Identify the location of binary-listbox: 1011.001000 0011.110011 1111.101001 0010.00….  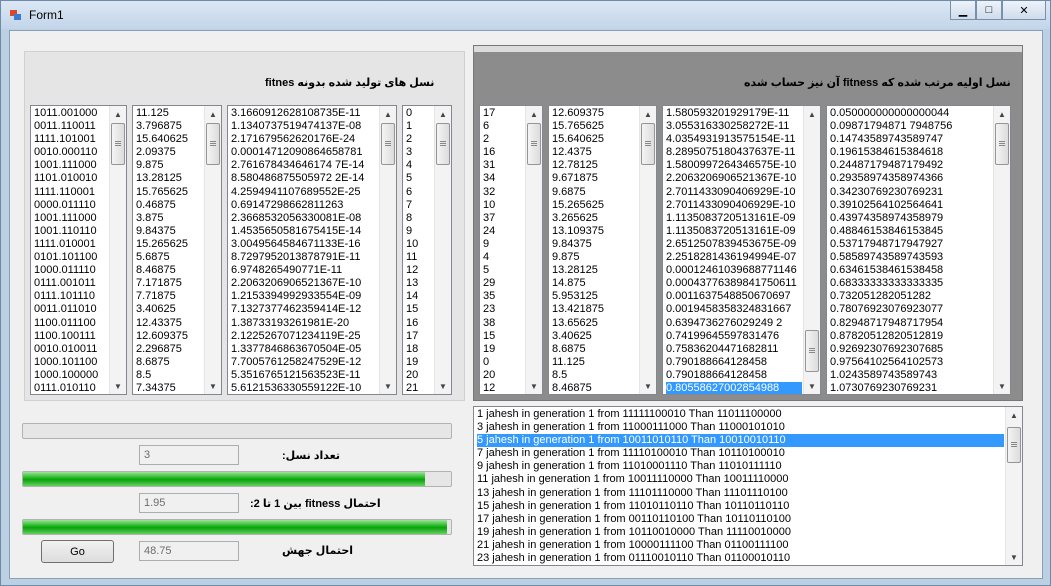
(78, 250).